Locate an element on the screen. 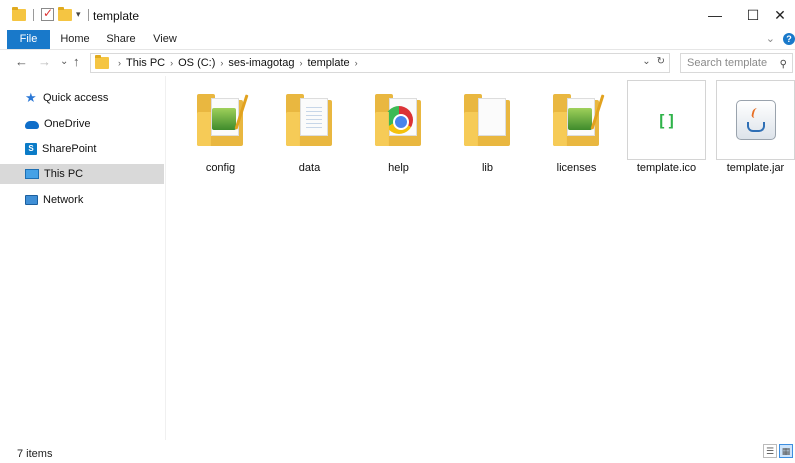 Image resolution: width=795 pixels, height=463 pixels. ribbon-controls: ⌄ ? is located at coordinates (780, 38).